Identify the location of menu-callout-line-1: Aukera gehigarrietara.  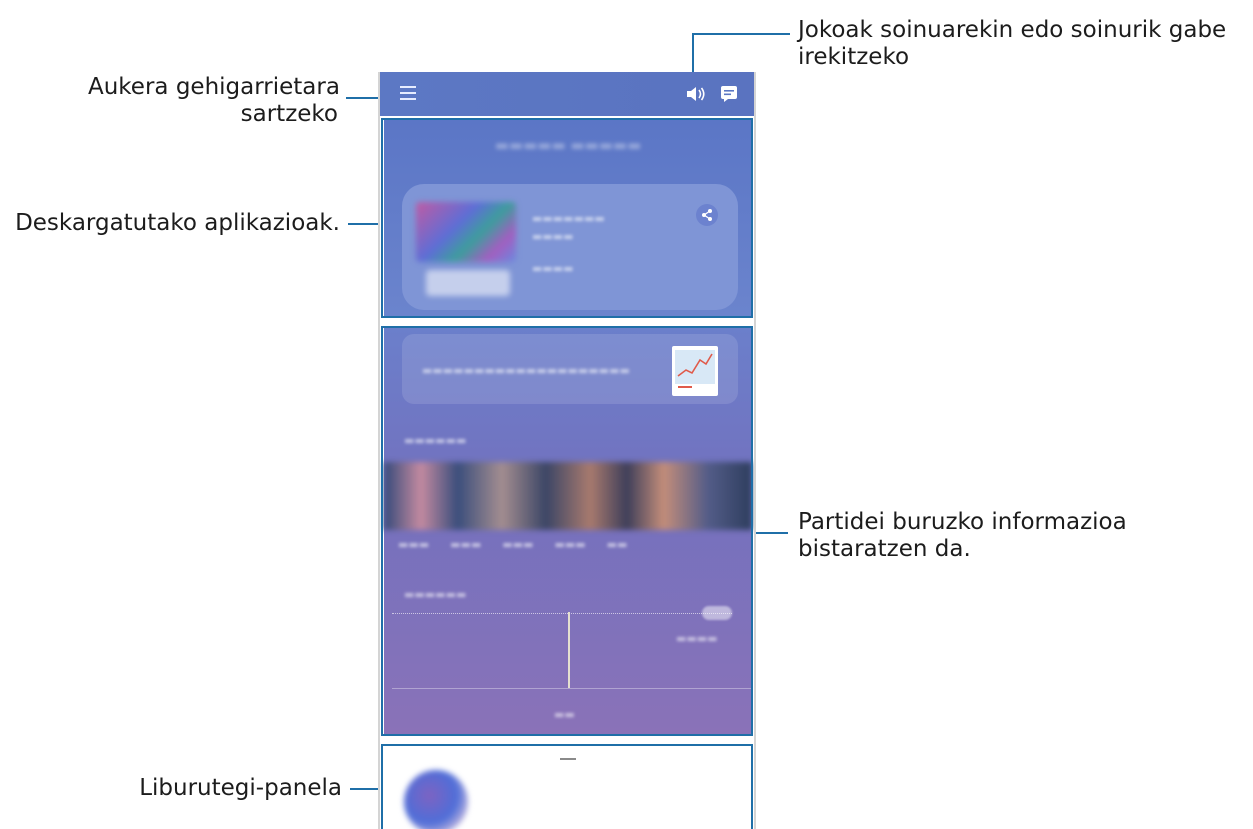
(214, 87).